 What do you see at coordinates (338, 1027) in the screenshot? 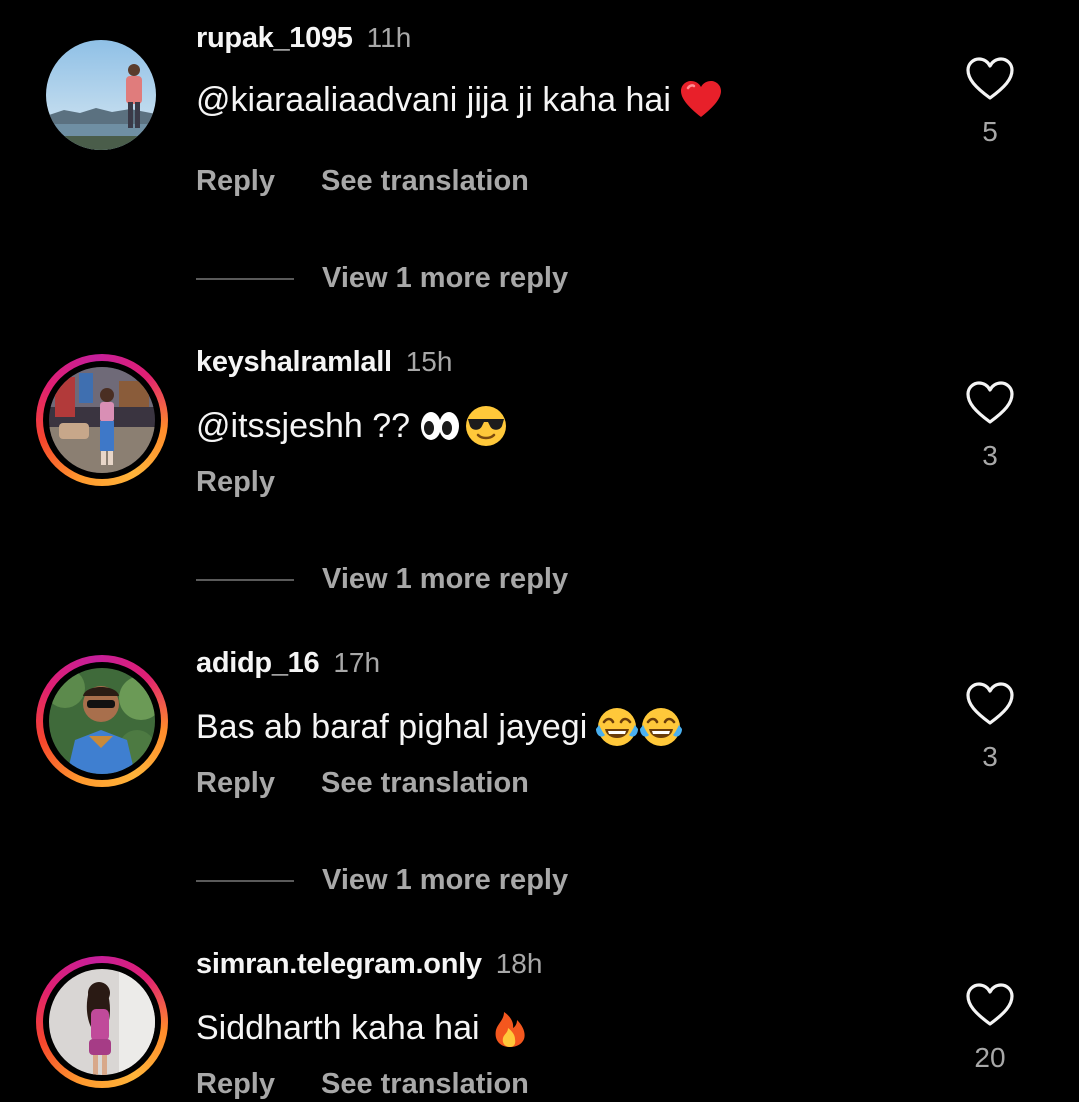
I see `comment-body: Siddharth kaha hai` at bounding box center [338, 1027].